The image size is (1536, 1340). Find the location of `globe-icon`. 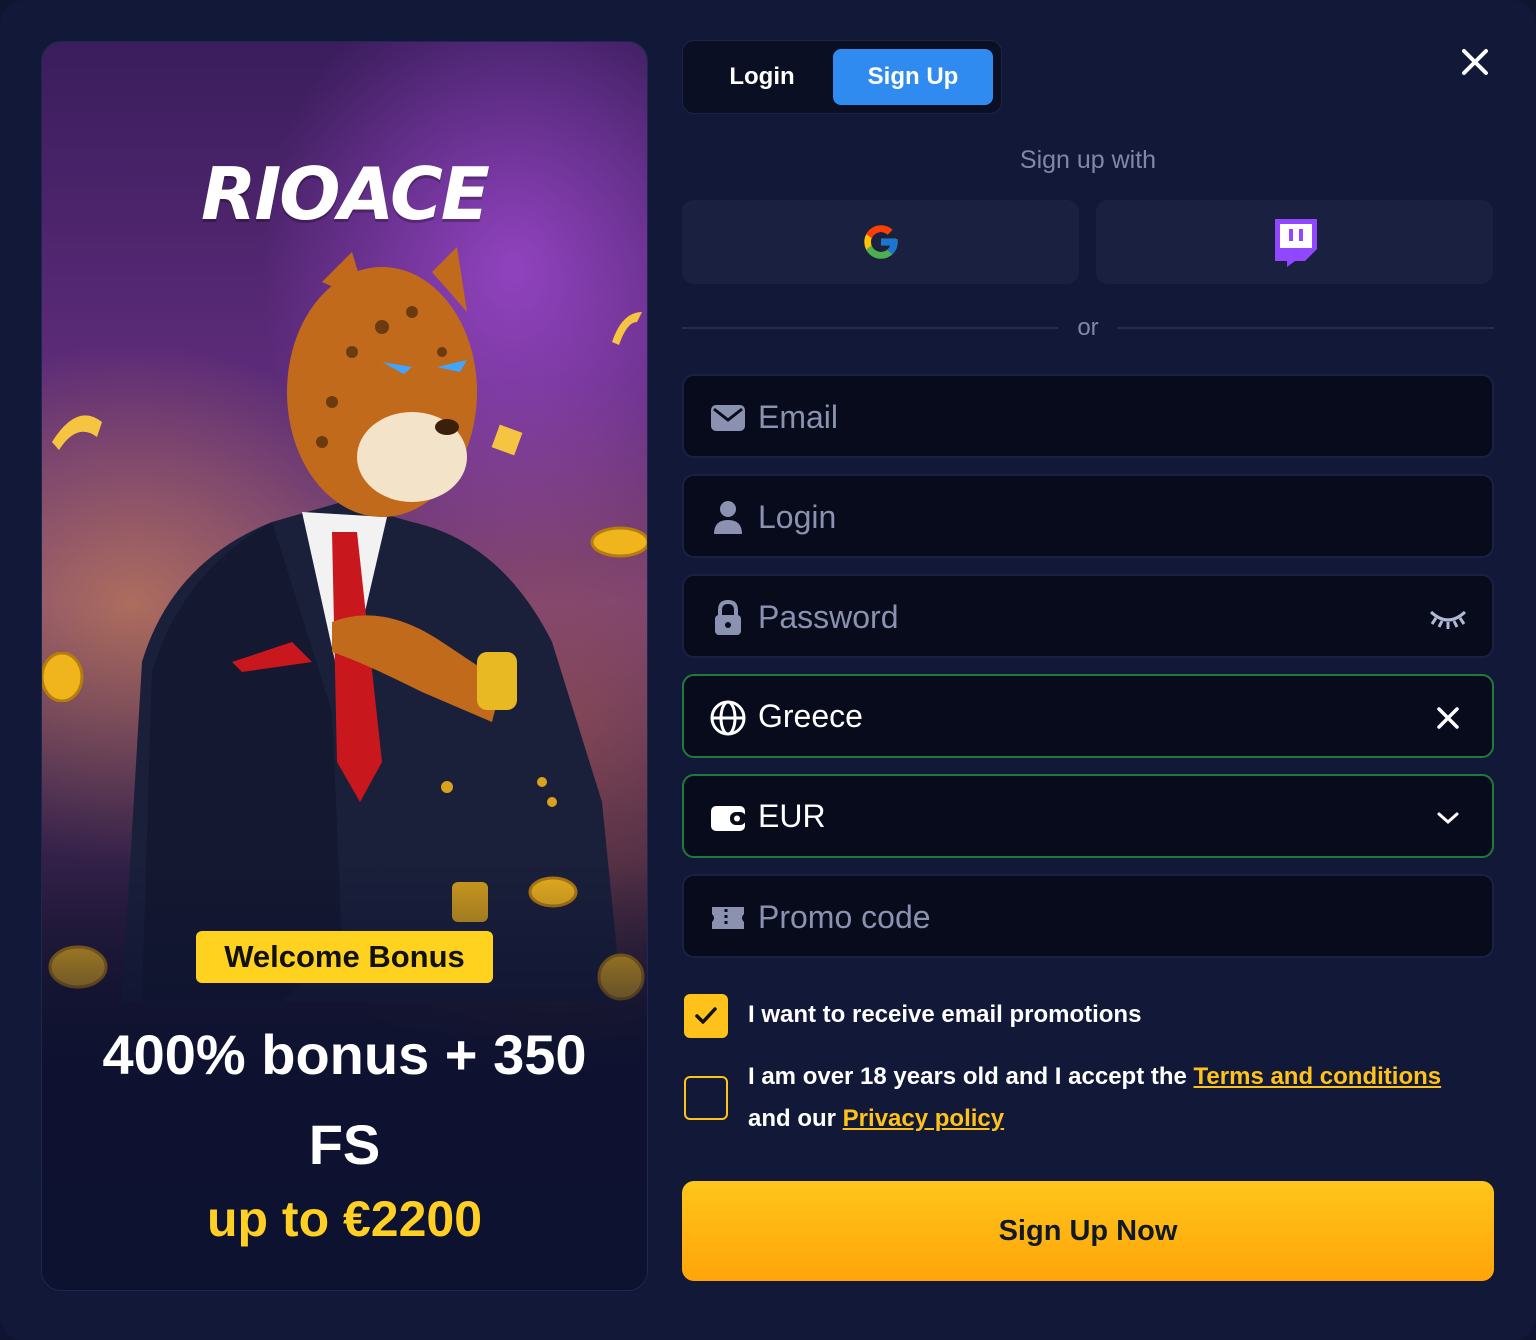

globe-icon is located at coordinates (728, 718).